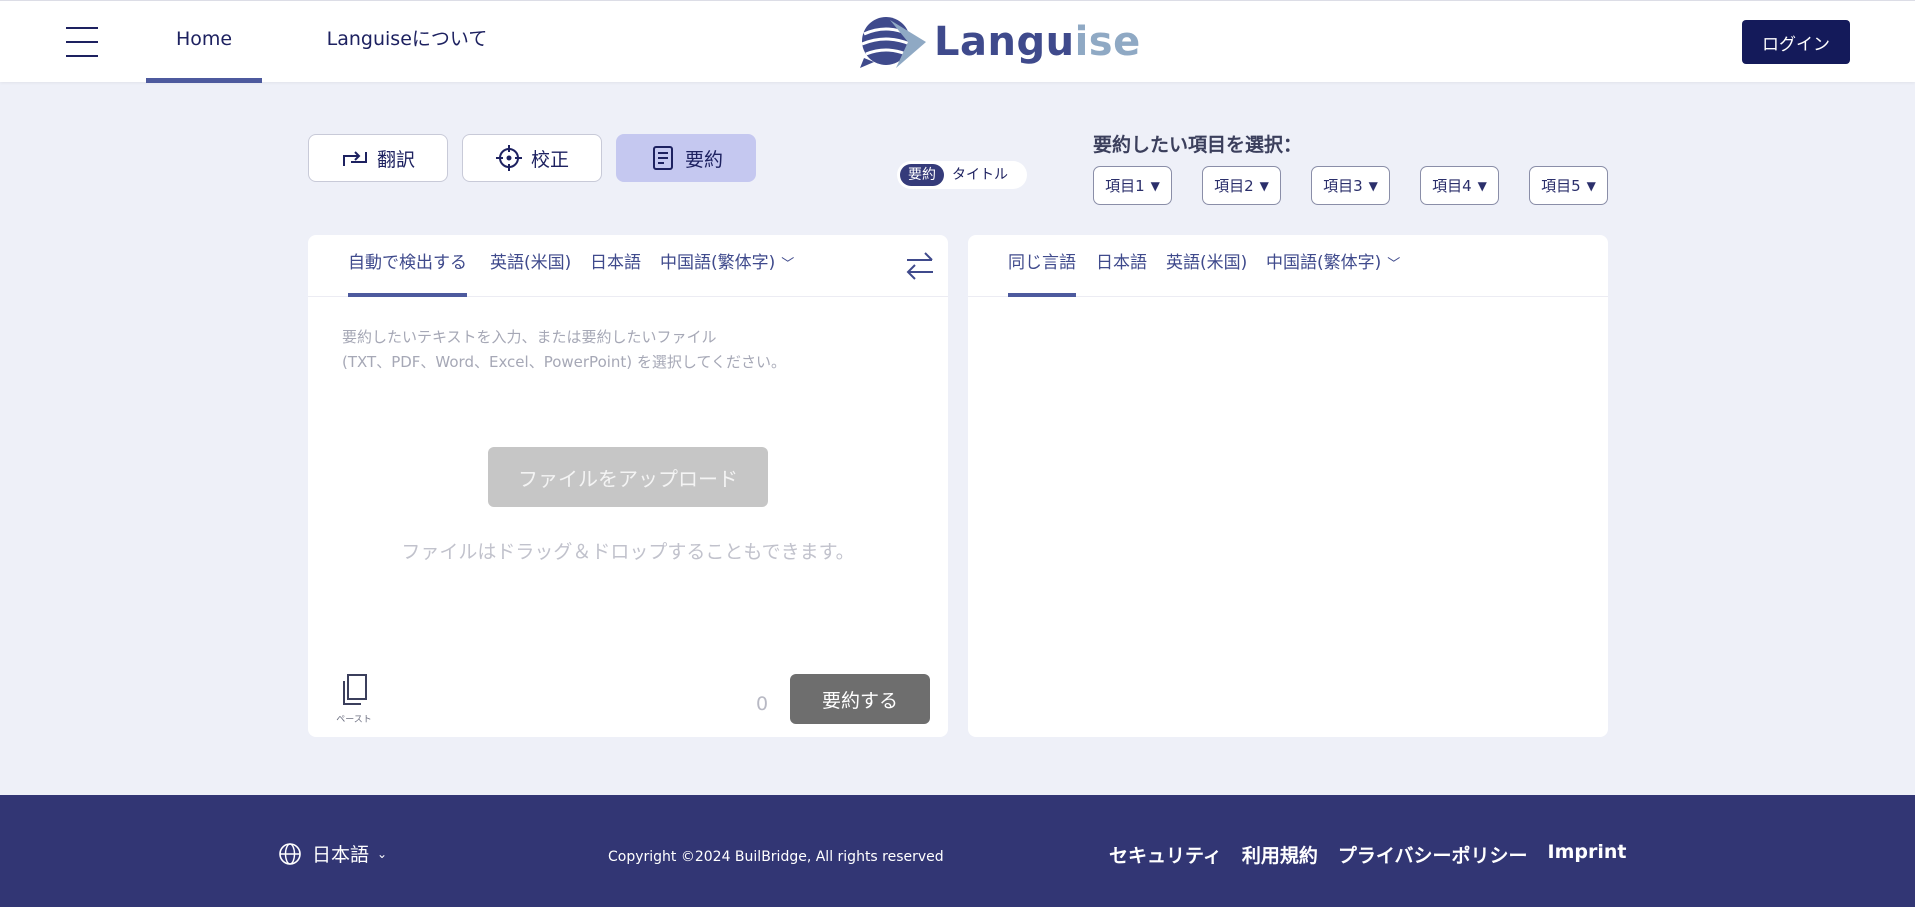 This screenshot has width=1915, height=907. Describe the element at coordinates (1125, 186) in the screenshot. I see `item-select-1-label: 項目1` at that location.